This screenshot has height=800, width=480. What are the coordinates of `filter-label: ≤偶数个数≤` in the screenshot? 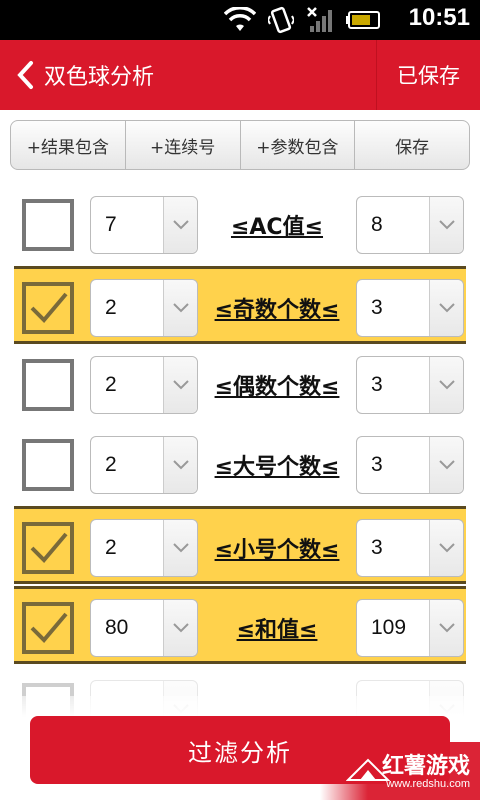 It's located at (277, 385).